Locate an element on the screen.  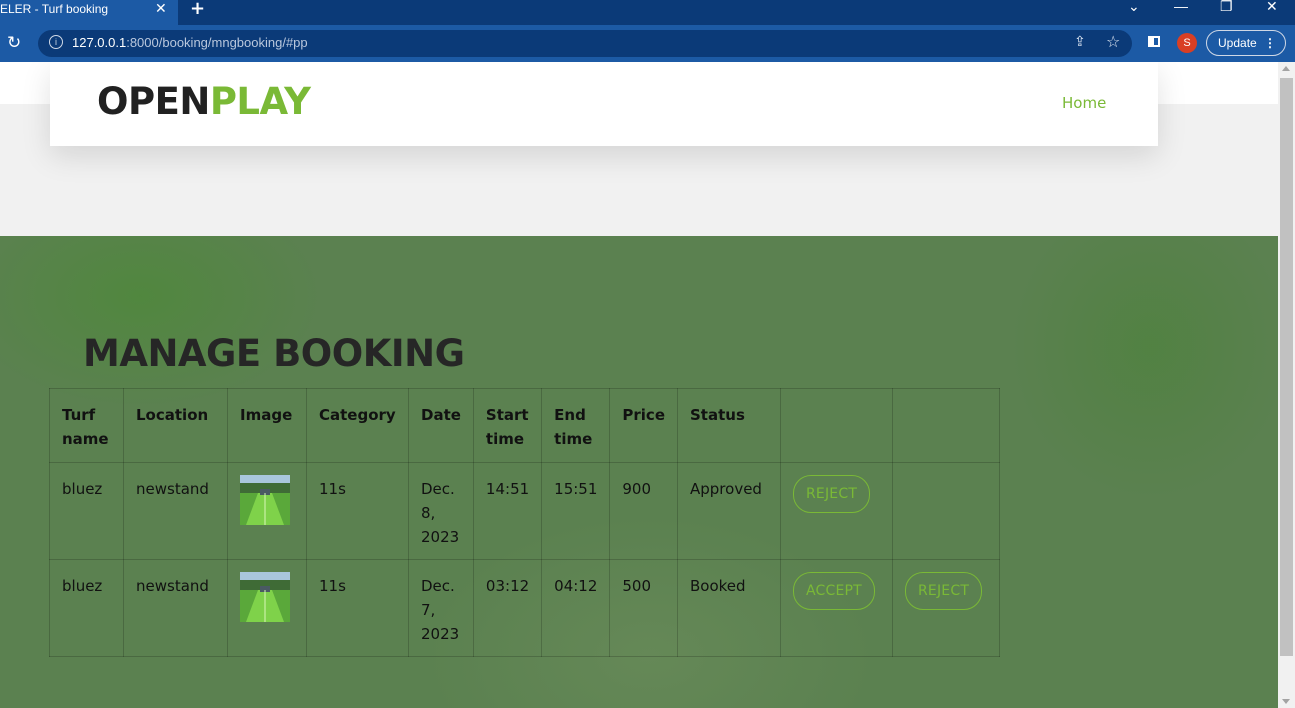
bookmark-star-icon: ☆ is located at coordinates (1113, 41).